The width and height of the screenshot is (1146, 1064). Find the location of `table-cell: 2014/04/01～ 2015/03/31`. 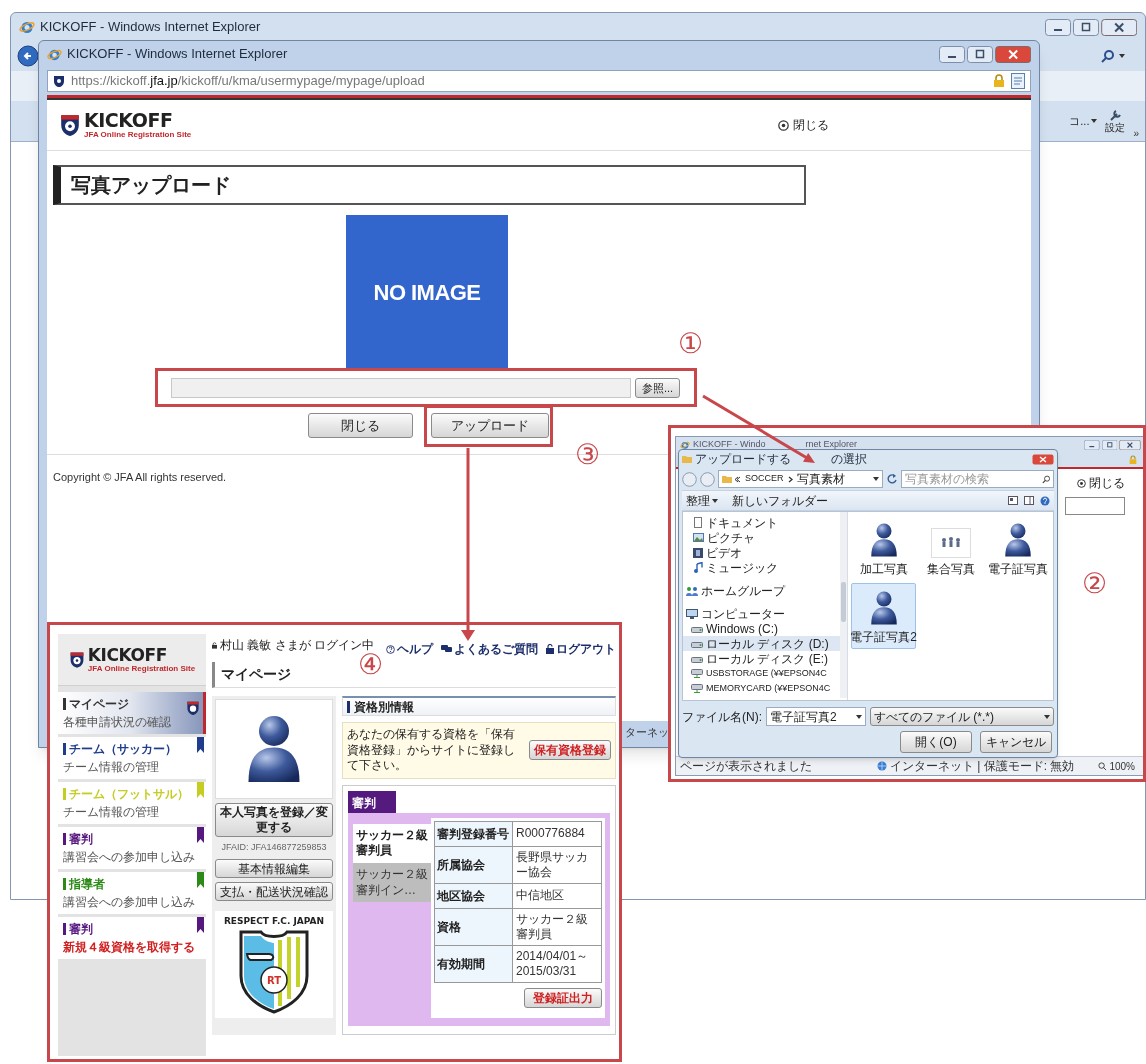

table-cell: 2014/04/01～ 2015/03/31 is located at coordinates (557, 964).